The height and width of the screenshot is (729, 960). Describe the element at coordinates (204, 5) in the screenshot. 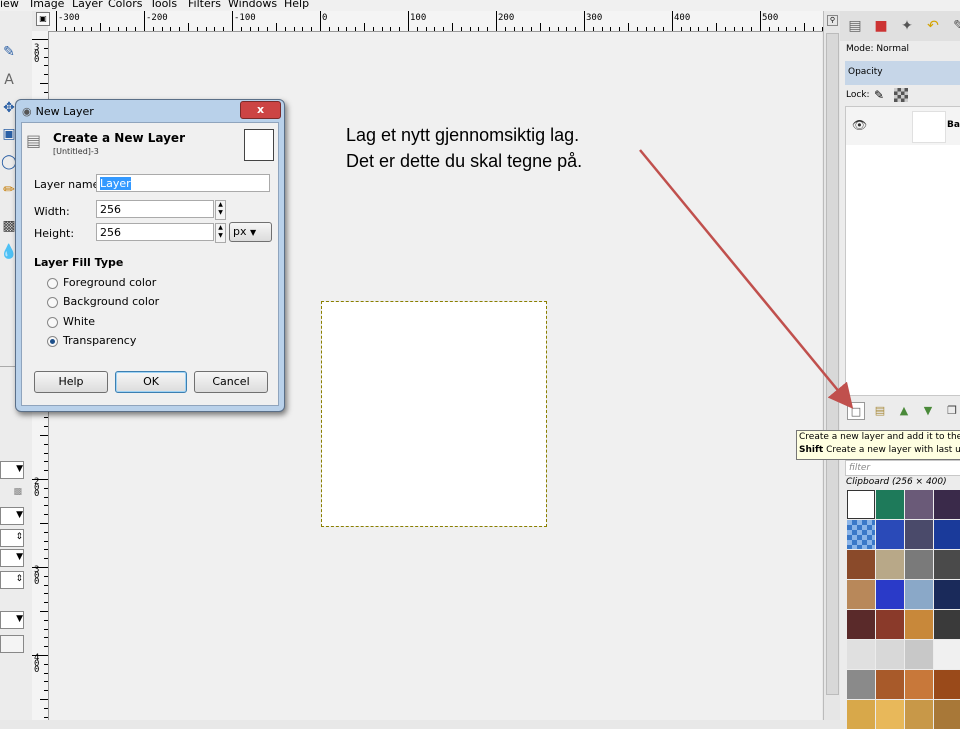

I see `menu-filters: Filters` at that location.